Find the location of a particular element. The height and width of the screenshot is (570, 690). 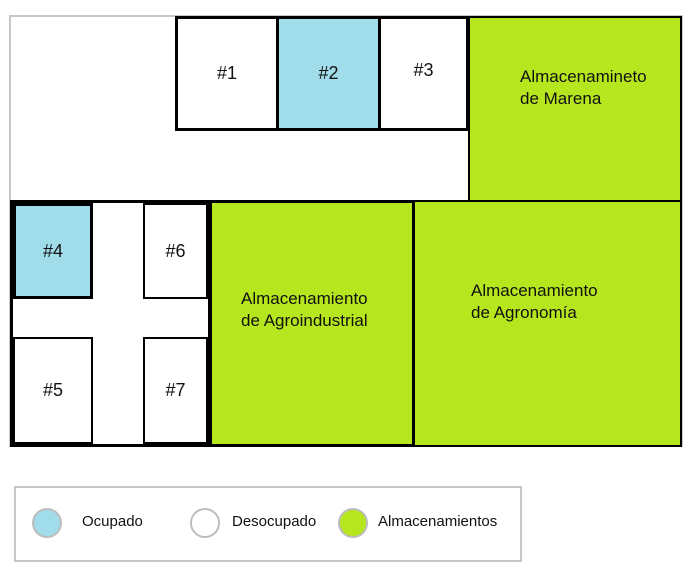

legend-vacant-label: Desocupado is located at coordinates (274, 521).